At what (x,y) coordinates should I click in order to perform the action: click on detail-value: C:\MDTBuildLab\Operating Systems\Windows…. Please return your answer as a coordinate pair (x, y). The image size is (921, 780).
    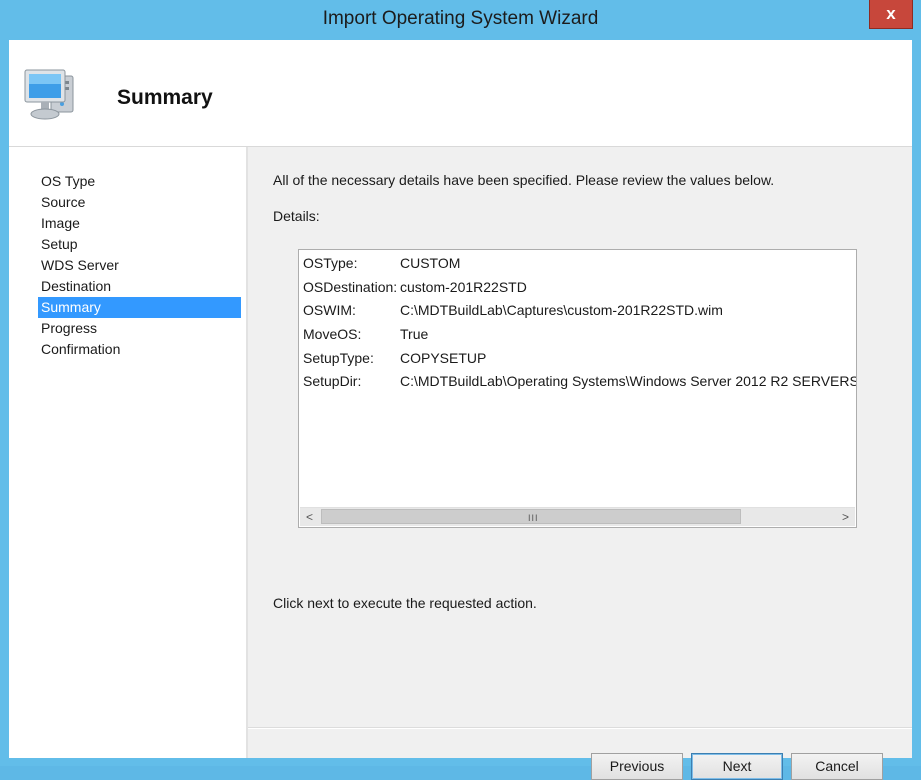
    Looking at the image, I should click on (628, 381).